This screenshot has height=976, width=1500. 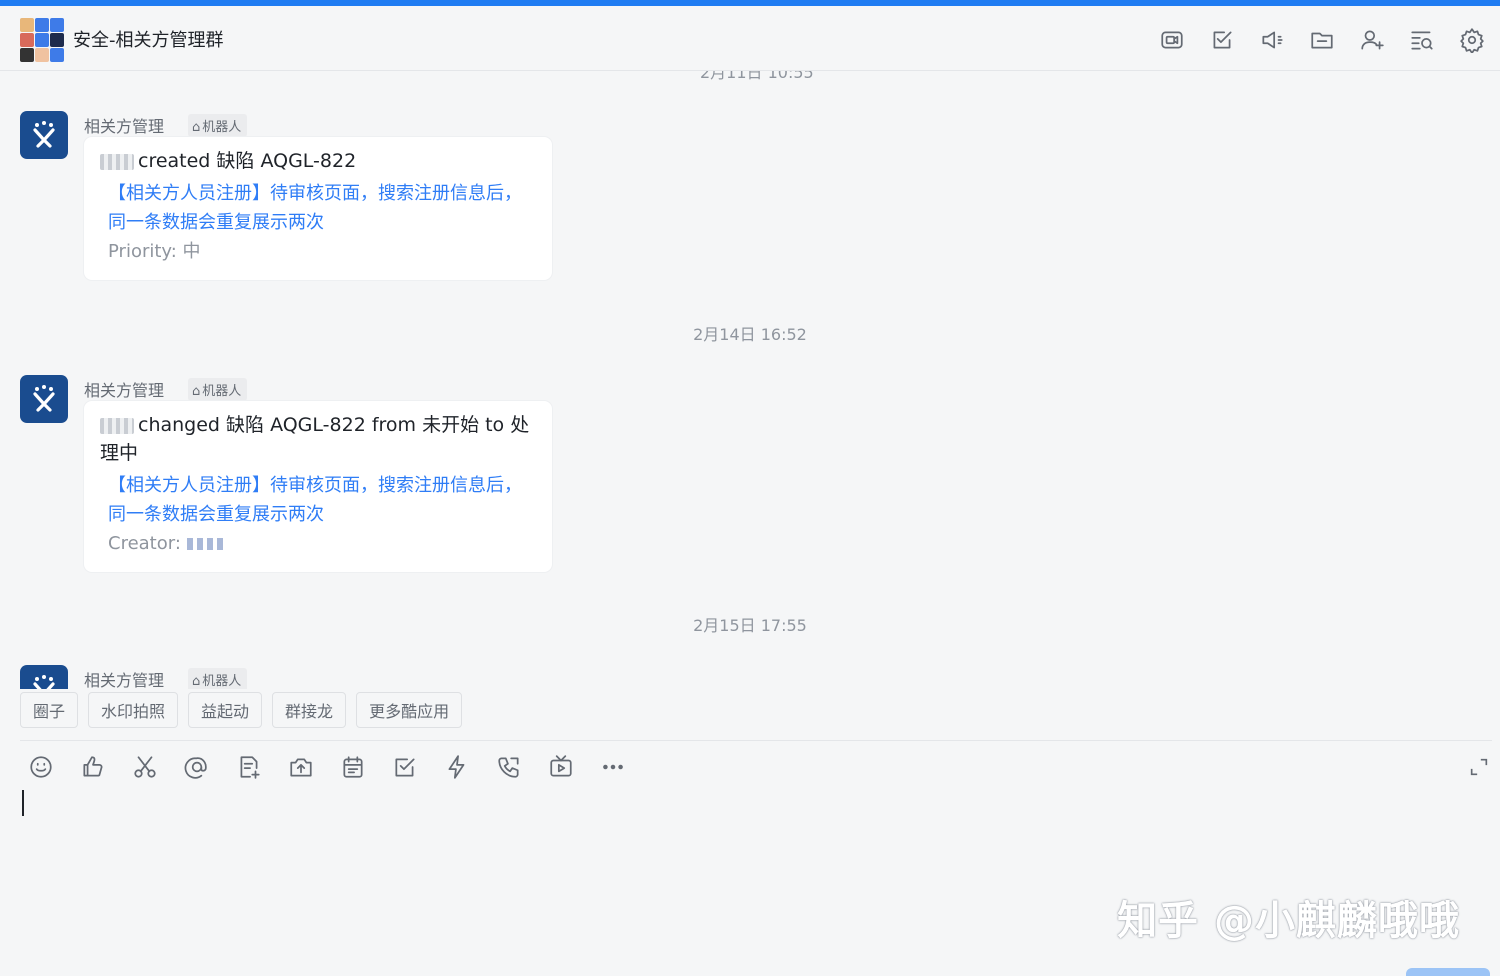 What do you see at coordinates (1422, 40) in the screenshot?
I see `search-history-icon` at bounding box center [1422, 40].